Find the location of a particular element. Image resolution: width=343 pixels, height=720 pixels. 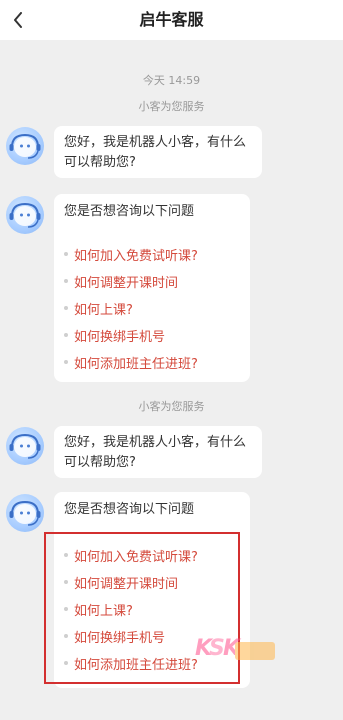

faq-item-label: 如何调整开课时间 is located at coordinates (126, 283).